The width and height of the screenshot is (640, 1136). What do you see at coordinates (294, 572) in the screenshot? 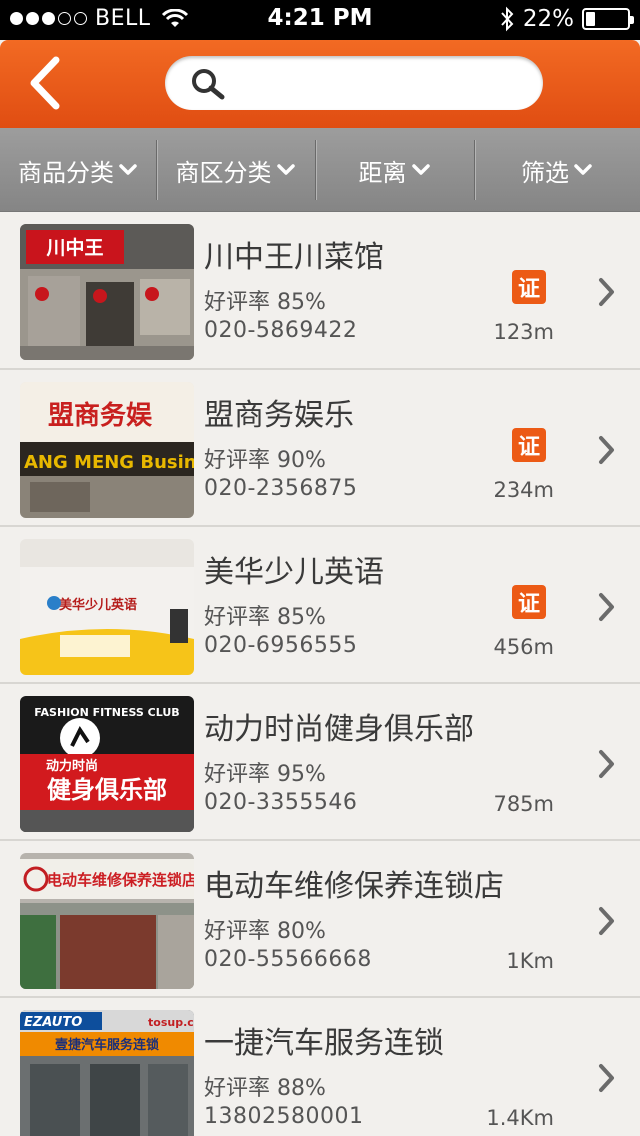
I see `store-name: 美华少儿英语` at bounding box center [294, 572].